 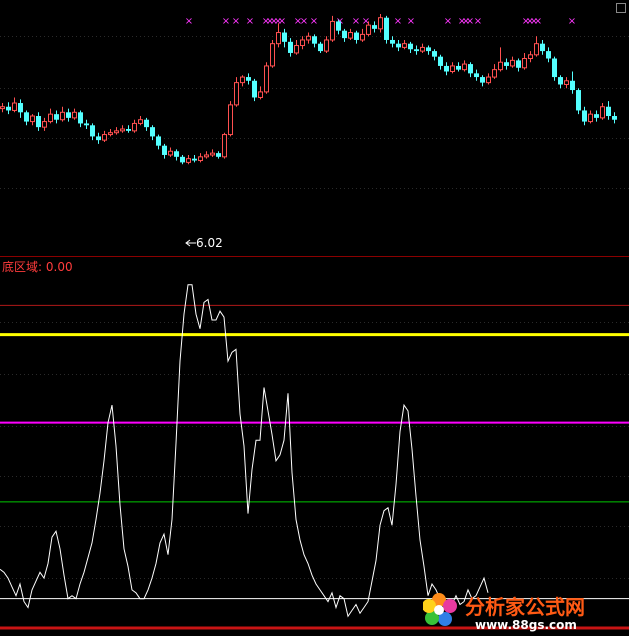 I want to click on flower-logo-icon, so click(x=440, y=609).